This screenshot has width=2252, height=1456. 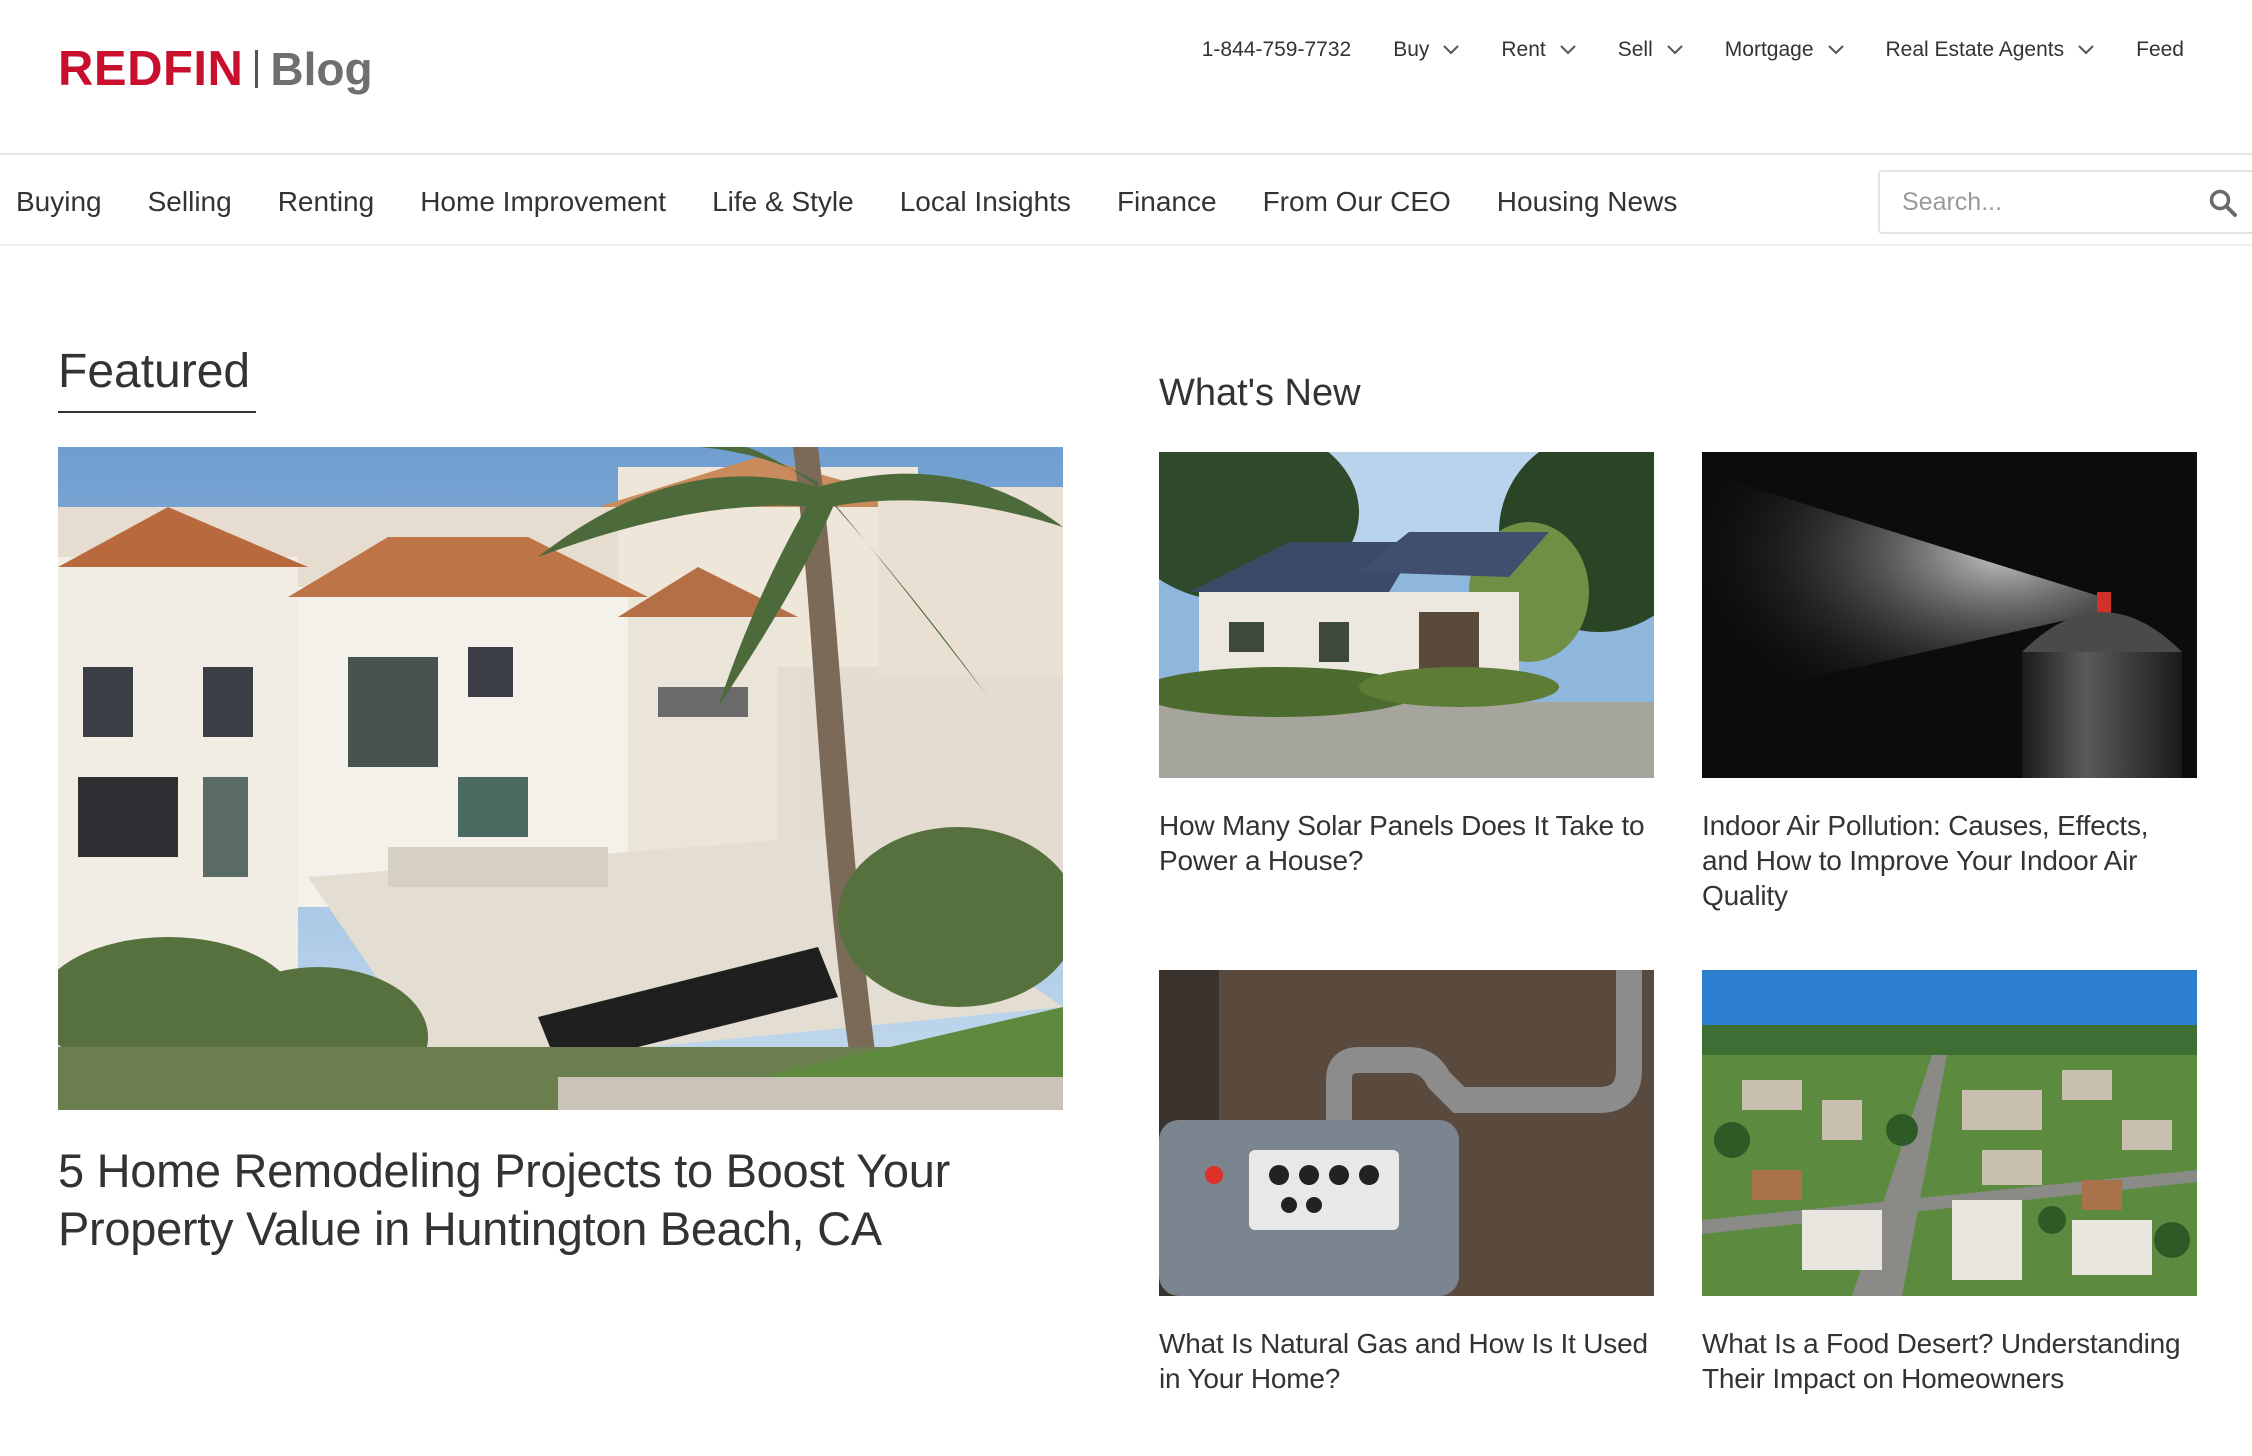 What do you see at coordinates (1523, 49) in the screenshot?
I see `nav-rent-label: Rent` at bounding box center [1523, 49].